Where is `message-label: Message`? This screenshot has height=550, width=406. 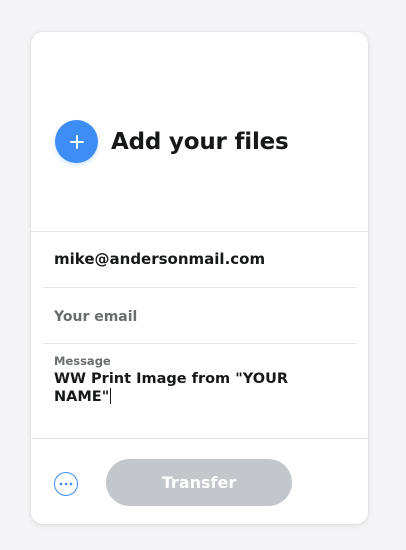 message-label: Message is located at coordinates (82, 361).